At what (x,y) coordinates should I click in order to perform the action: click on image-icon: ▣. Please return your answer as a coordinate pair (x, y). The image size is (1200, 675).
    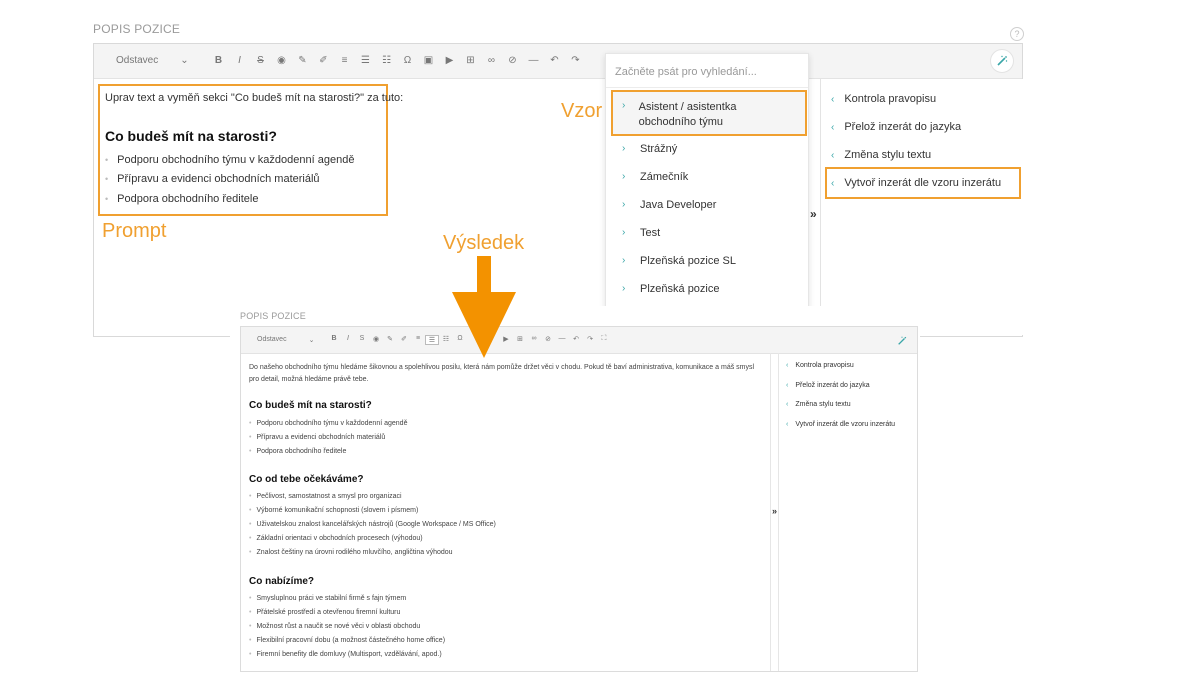
    Looking at the image, I should click on (428, 60).